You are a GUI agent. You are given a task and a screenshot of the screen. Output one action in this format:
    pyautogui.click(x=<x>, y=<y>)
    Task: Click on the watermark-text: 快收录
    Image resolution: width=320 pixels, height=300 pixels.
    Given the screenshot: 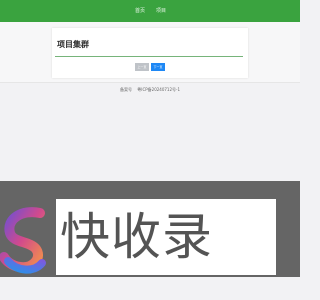 What is the action you would take?
    pyautogui.click(x=136, y=237)
    